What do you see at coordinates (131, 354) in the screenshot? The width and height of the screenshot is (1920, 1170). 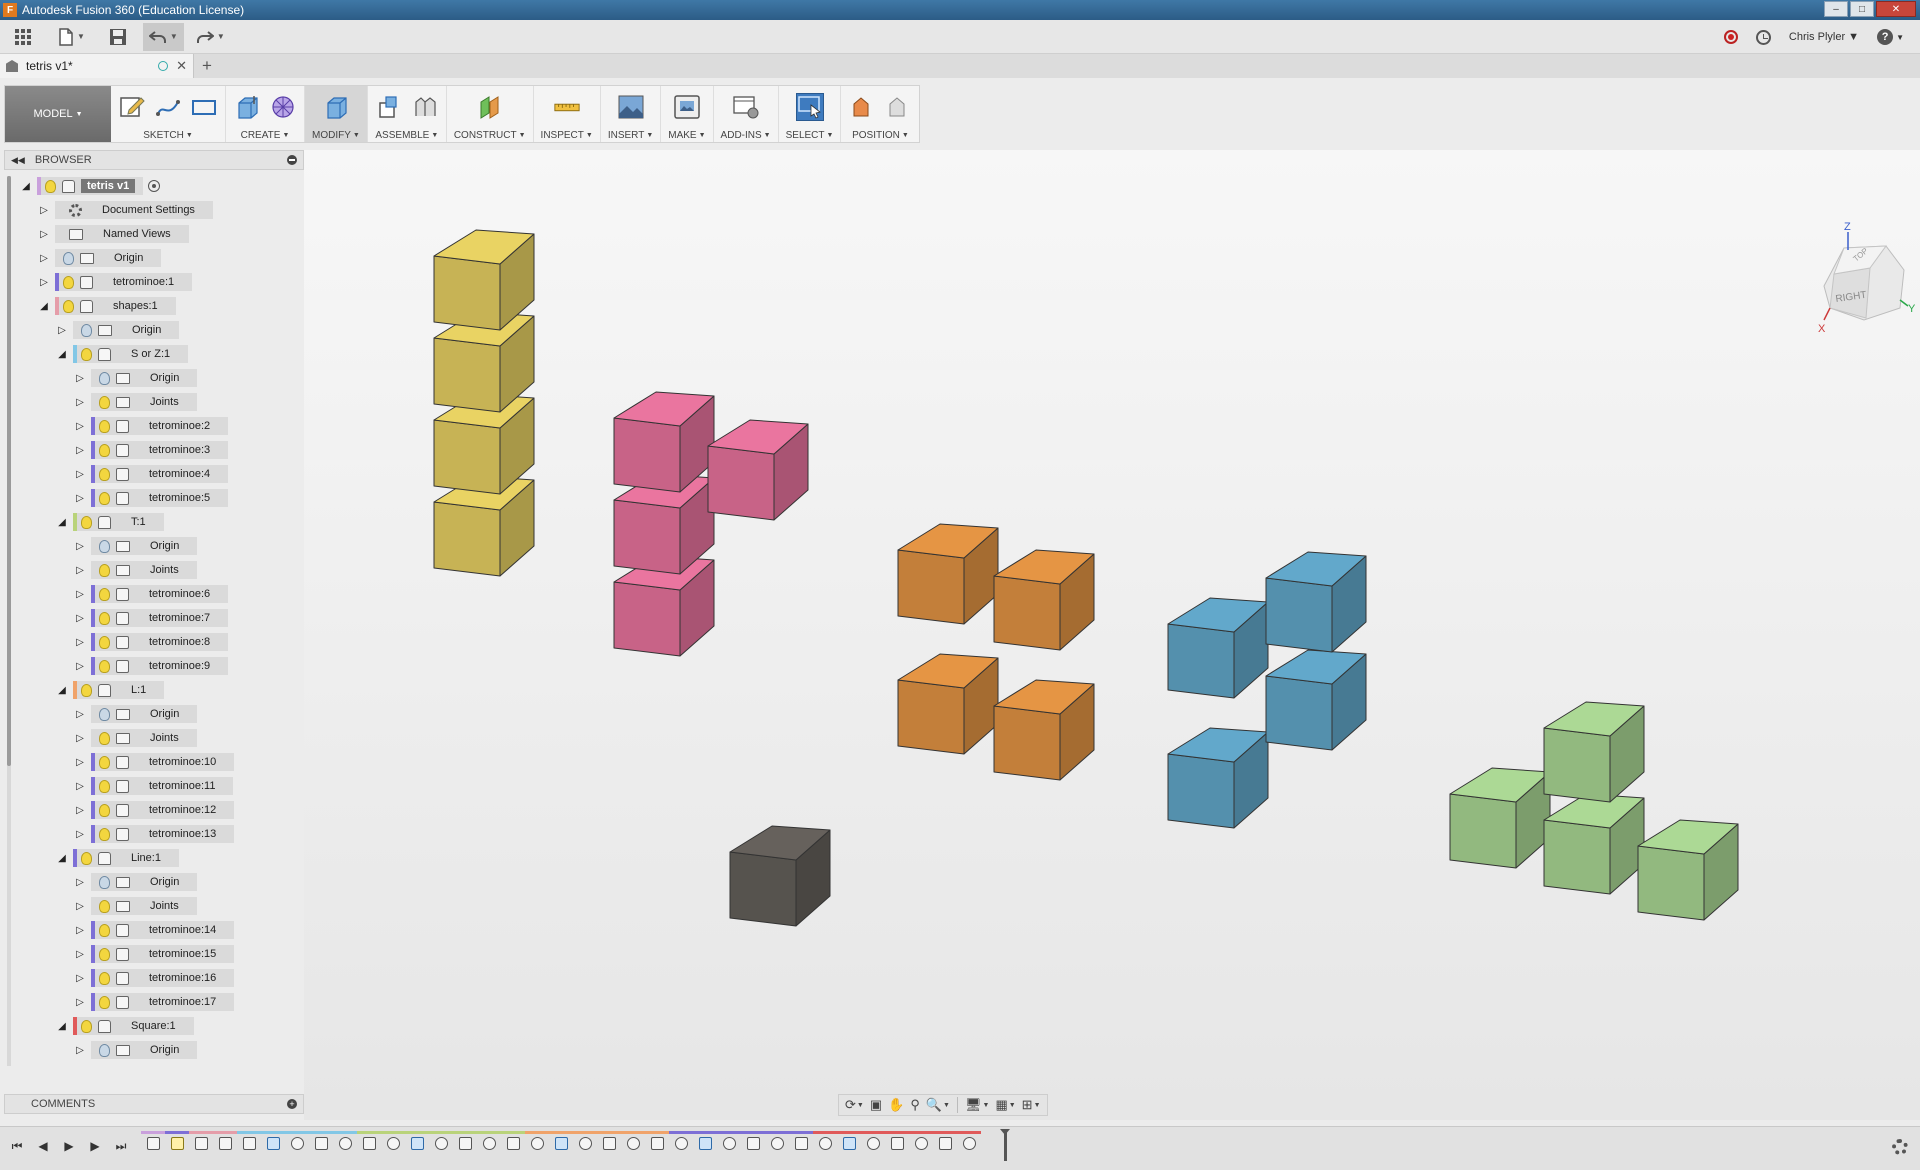 I see `browser-node-chip: S or Z:1` at bounding box center [131, 354].